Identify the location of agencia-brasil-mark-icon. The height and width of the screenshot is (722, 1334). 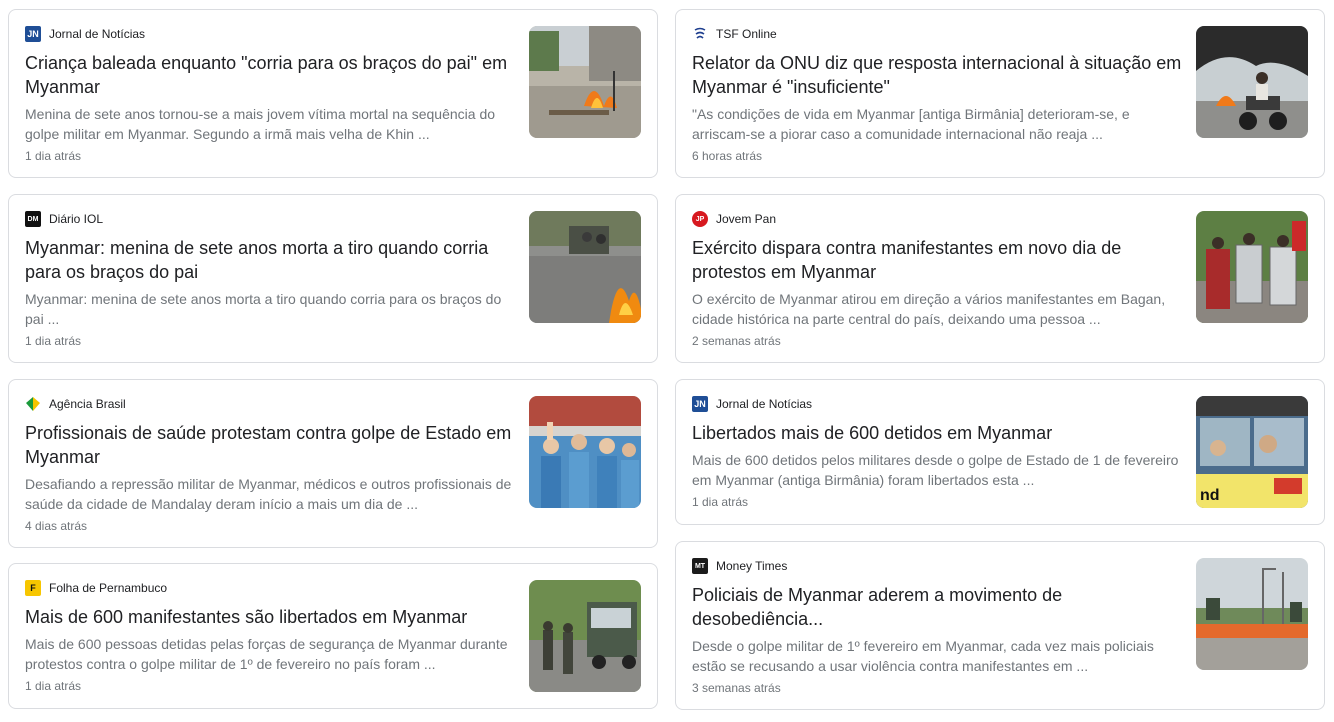
(33, 404).